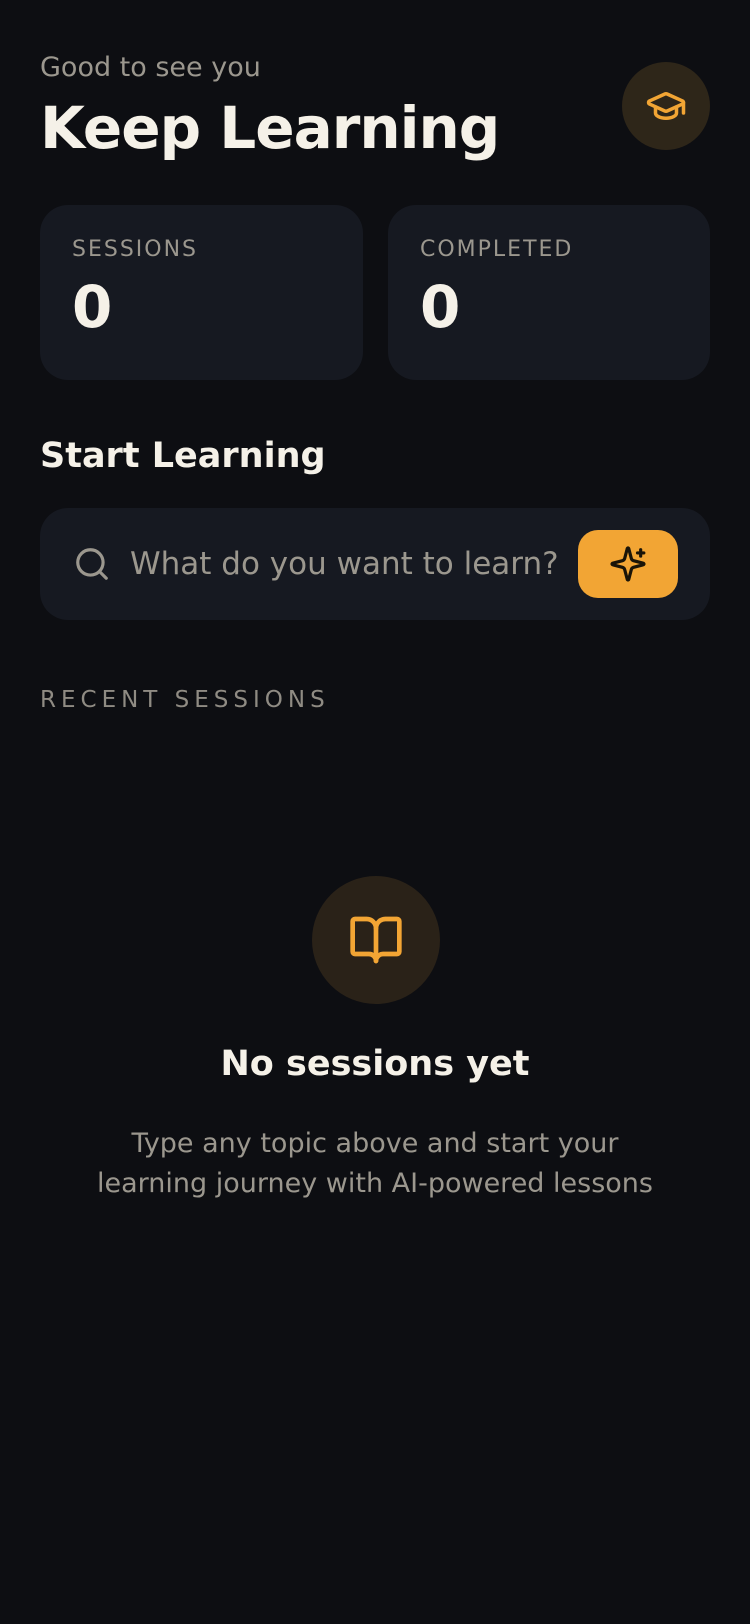 The width and height of the screenshot is (750, 1624). Describe the element at coordinates (270, 128) in the screenshot. I see `page-title: Keep Learning` at that location.